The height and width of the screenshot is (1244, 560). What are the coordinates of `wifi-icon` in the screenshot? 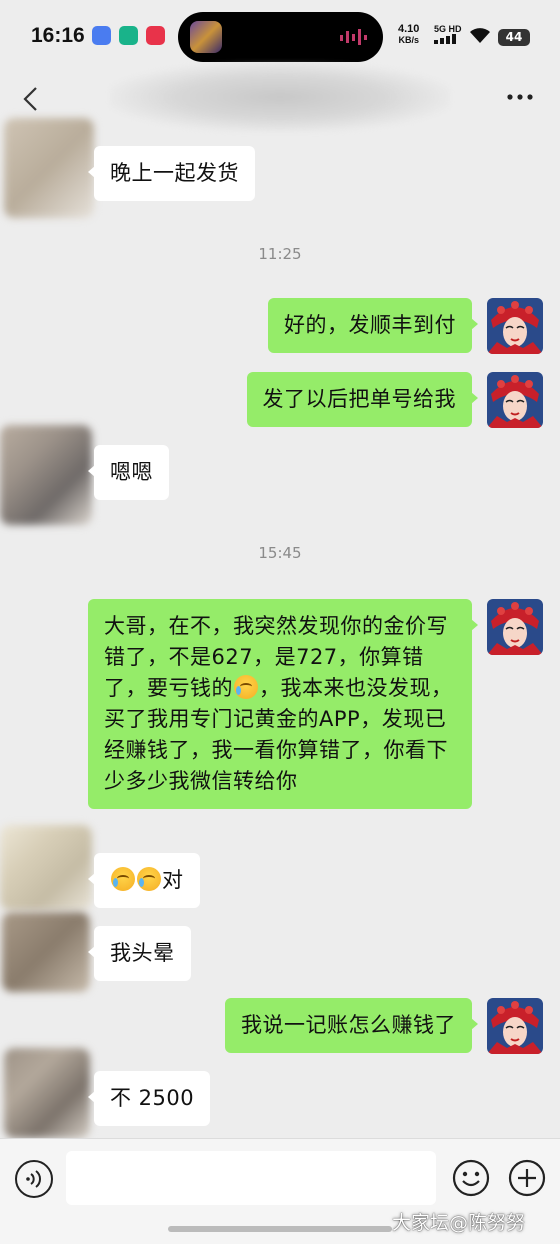 It's located at (480, 35).